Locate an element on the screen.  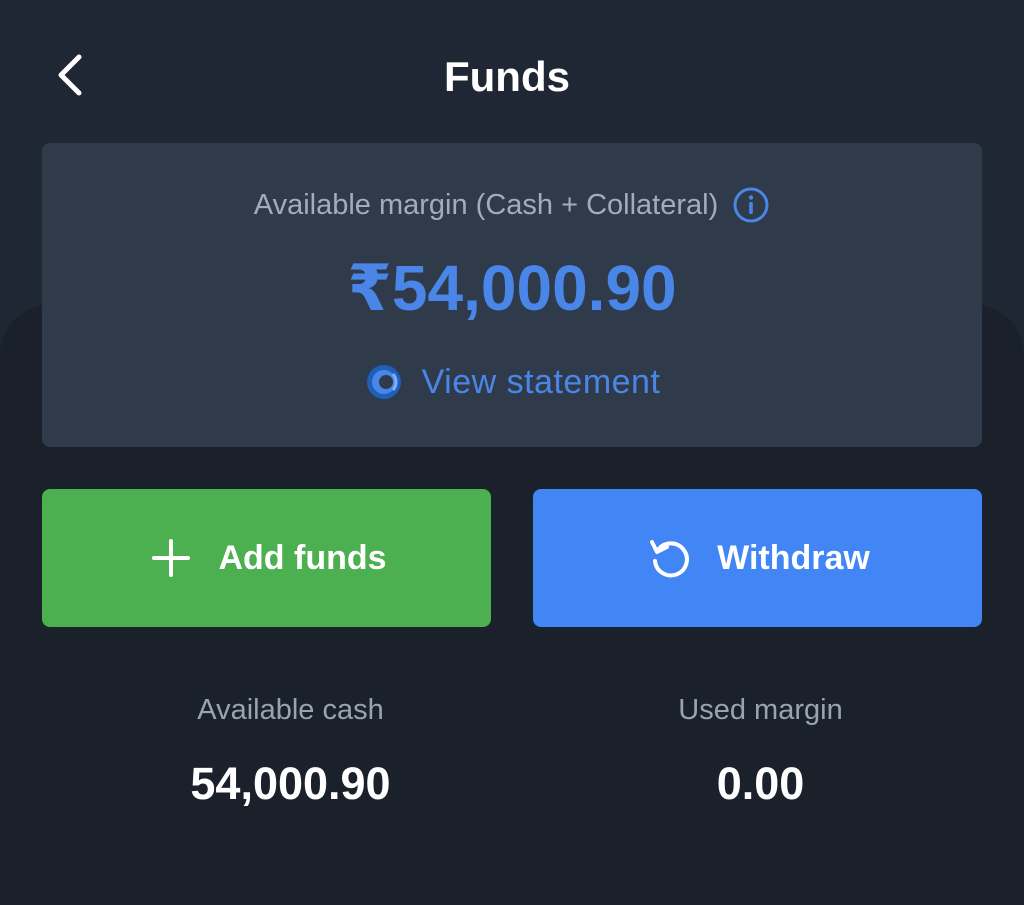
add-funds-label: Add funds is located at coordinates (302, 558).